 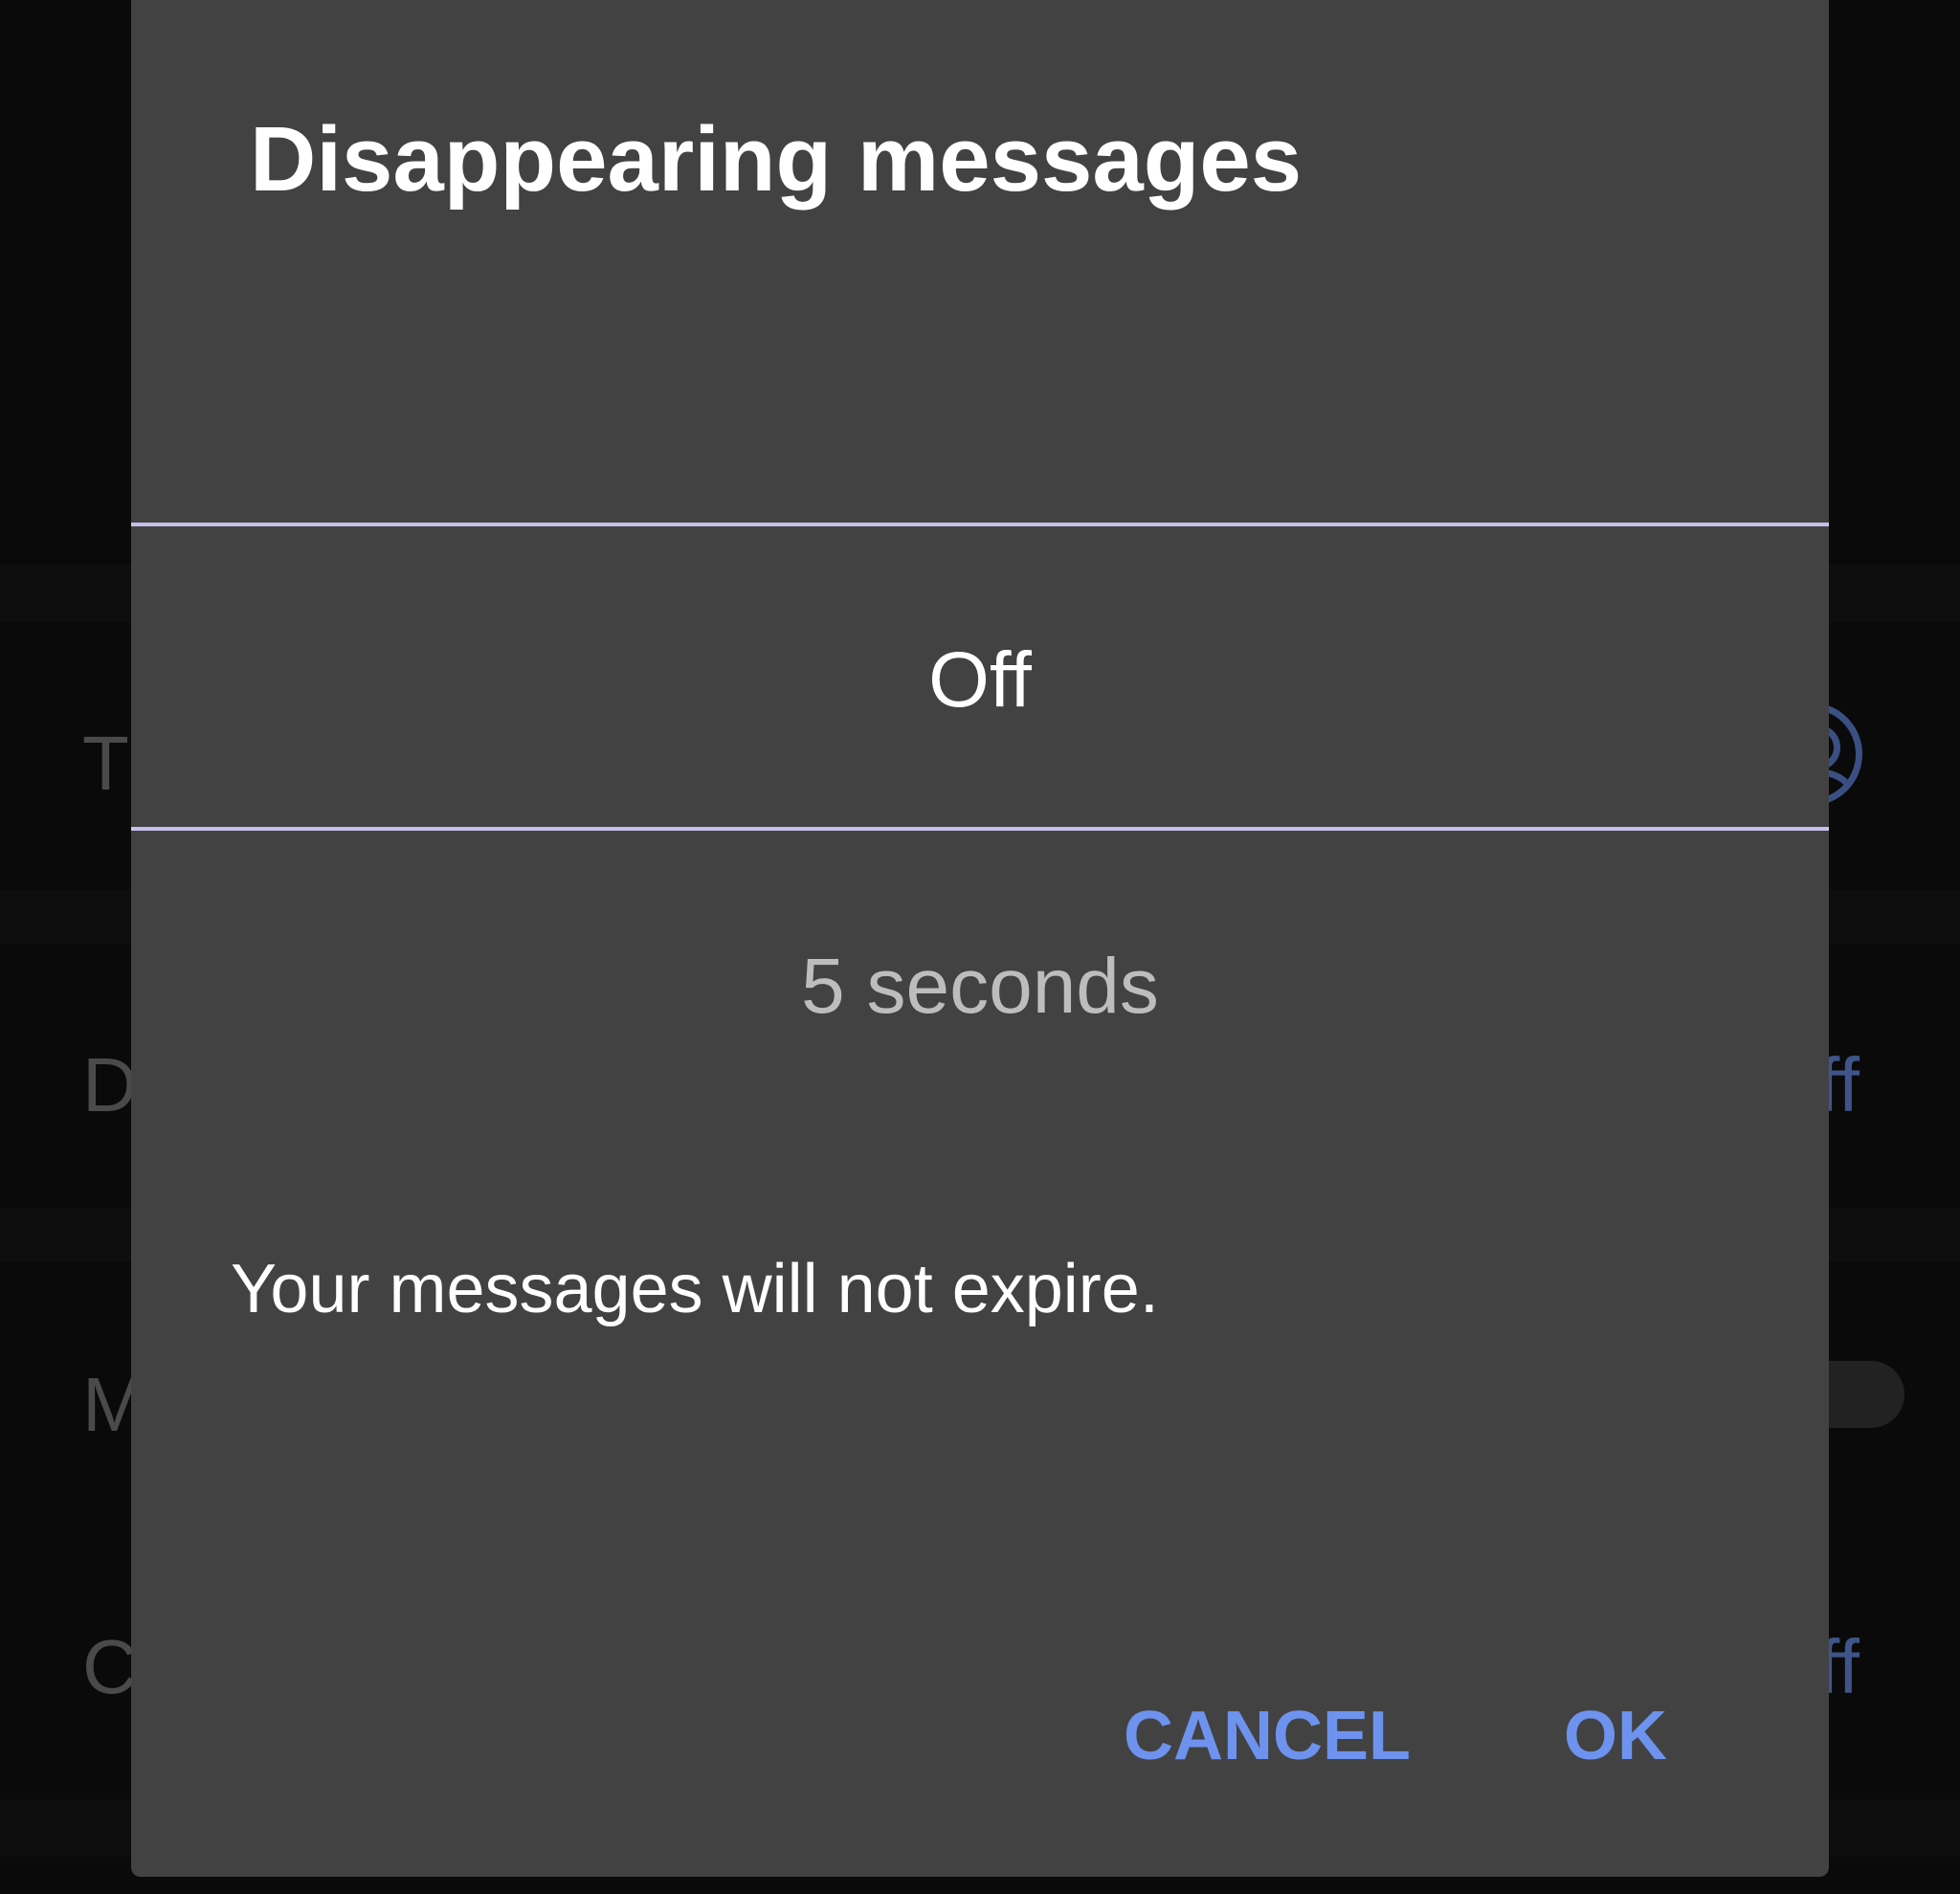 What do you see at coordinates (106, 764) in the screenshot?
I see `background-row-label: T` at bounding box center [106, 764].